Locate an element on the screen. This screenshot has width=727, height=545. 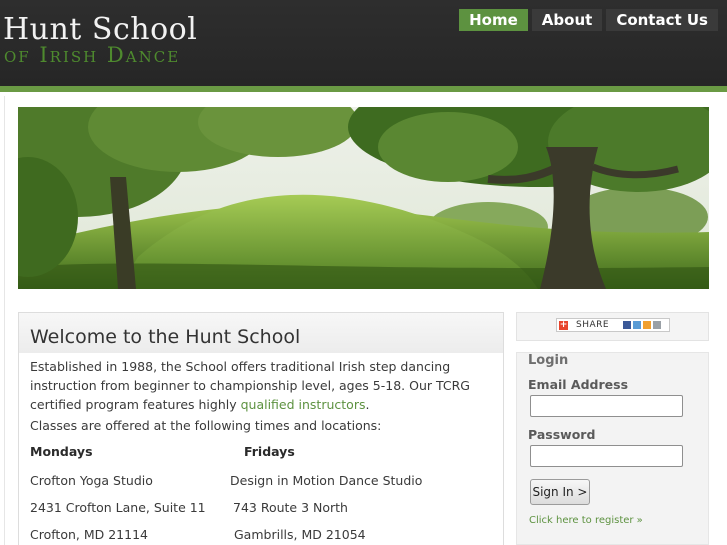
qualified-instructors-link: qualified instructors is located at coordinates (303, 404).